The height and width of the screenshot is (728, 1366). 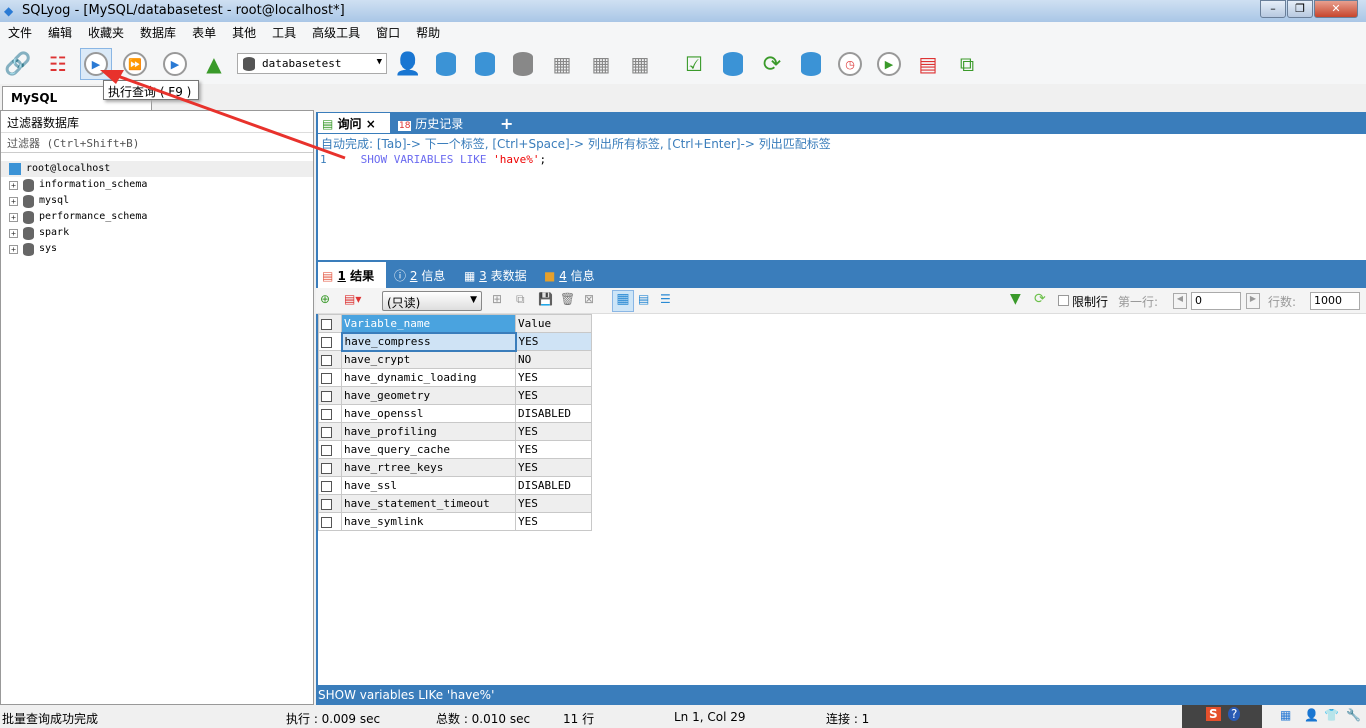 I want to click on cell-variable-name: have_ssl, so click(x=428, y=485).